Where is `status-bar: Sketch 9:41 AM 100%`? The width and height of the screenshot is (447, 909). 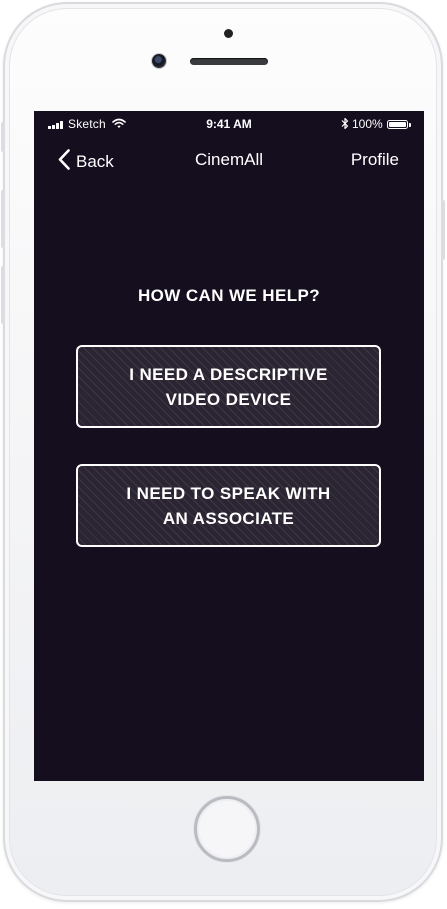
status-bar: Sketch 9:41 AM 100% is located at coordinates (229, 124).